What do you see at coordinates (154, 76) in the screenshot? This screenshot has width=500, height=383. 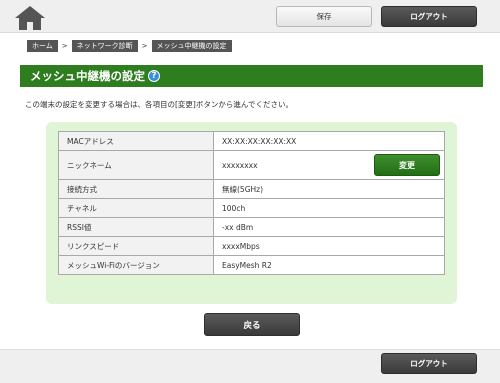 I see `help-icon: ?` at bounding box center [154, 76].